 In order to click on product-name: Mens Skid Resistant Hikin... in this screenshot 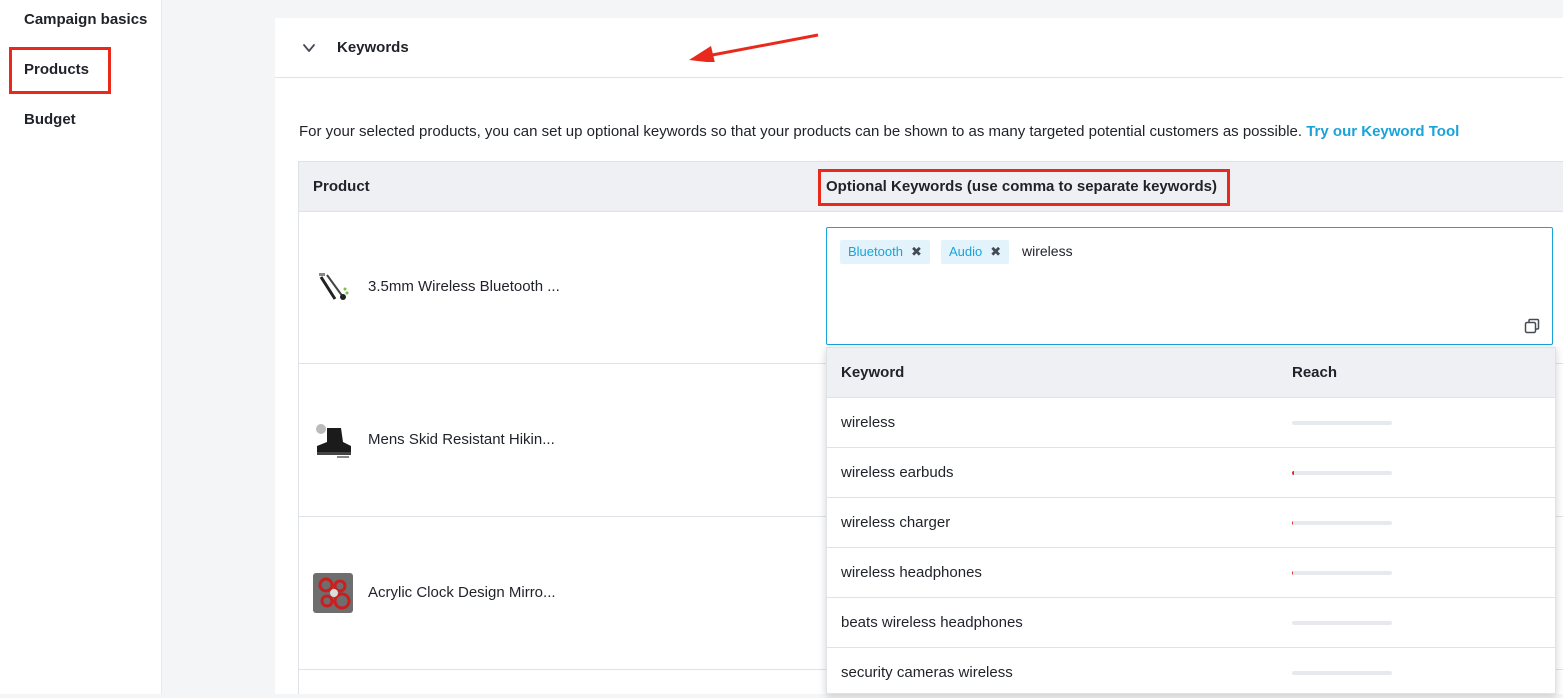, I will do `click(461, 439)`.